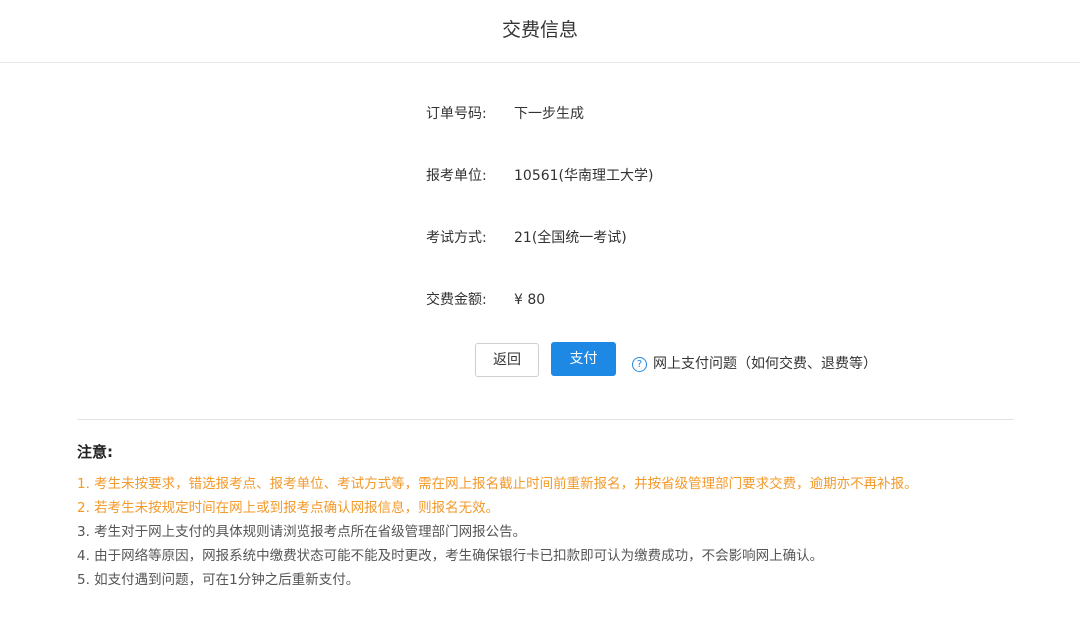 The image size is (1080, 625). I want to click on exam-mode-row: 考试方式: 21(全国统一考试), so click(526, 237).